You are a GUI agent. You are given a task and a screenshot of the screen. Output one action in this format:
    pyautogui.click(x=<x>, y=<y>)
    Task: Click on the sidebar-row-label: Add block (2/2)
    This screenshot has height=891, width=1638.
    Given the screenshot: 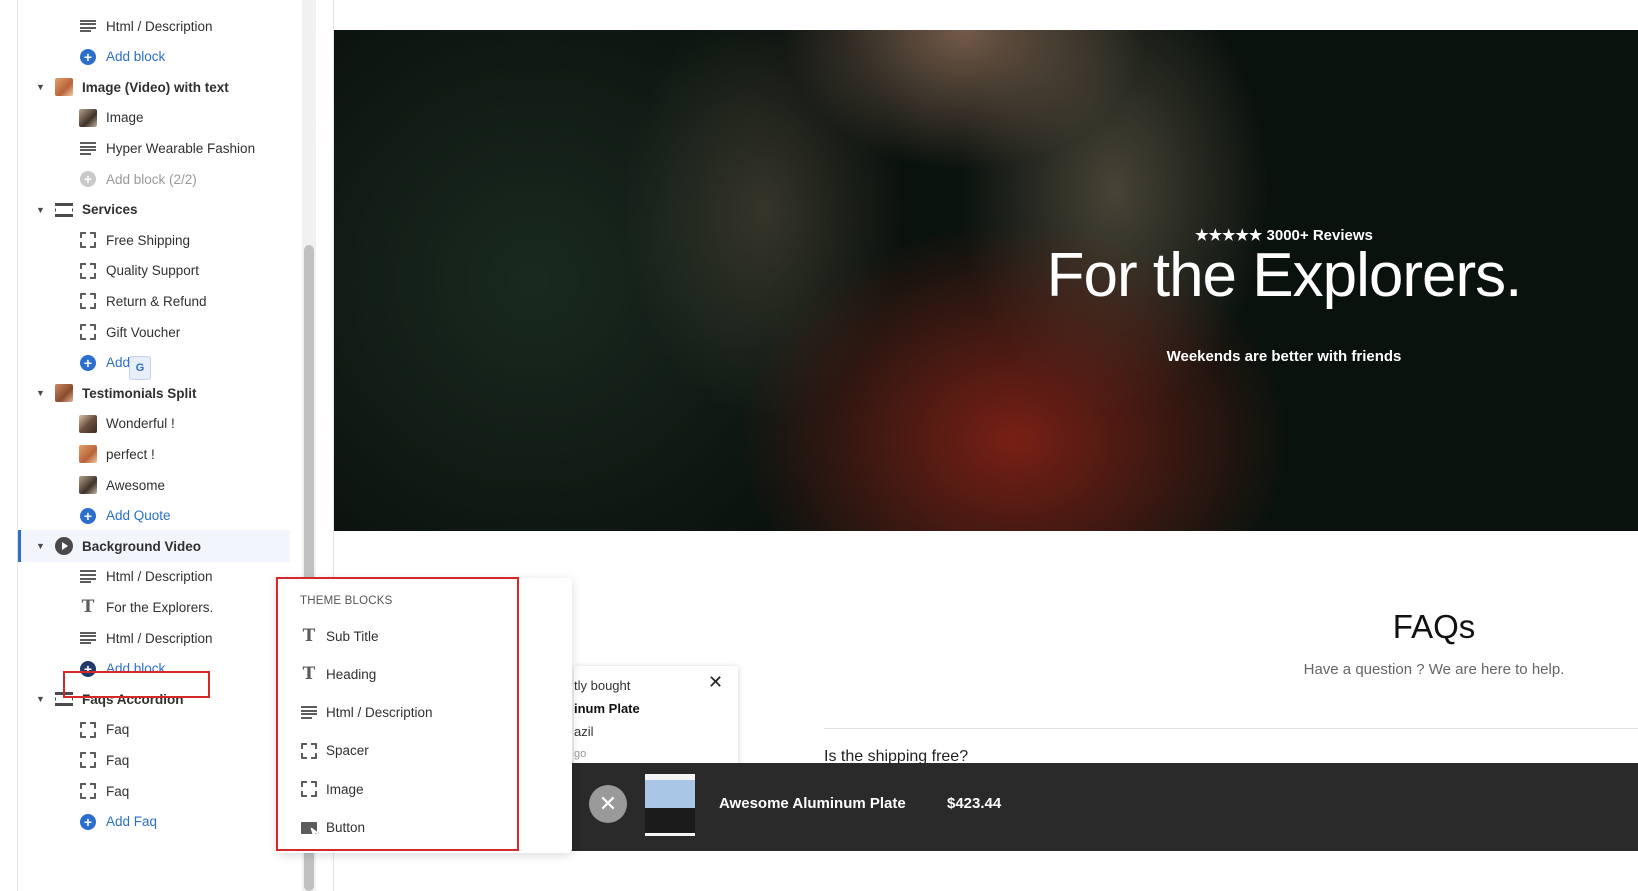 What is the action you would take?
    pyautogui.click(x=151, y=179)
    